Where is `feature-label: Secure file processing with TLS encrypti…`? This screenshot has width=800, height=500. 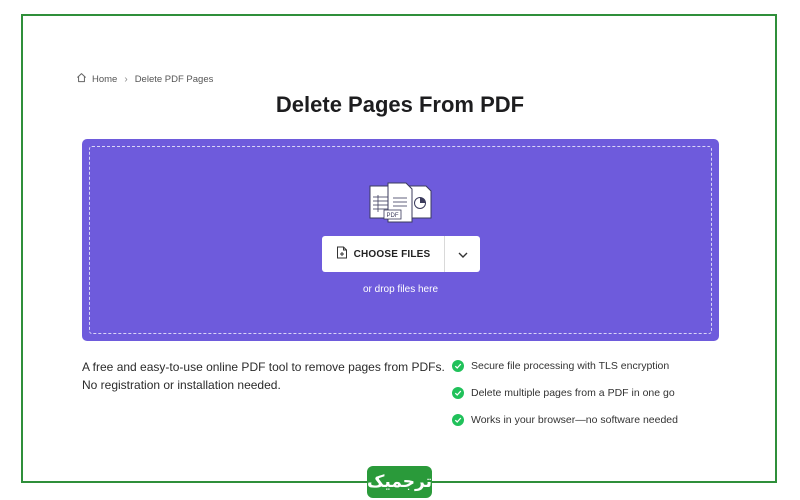 feature-label: Secure file processing with TLS encrypti… is located at coordinates (570, 366).